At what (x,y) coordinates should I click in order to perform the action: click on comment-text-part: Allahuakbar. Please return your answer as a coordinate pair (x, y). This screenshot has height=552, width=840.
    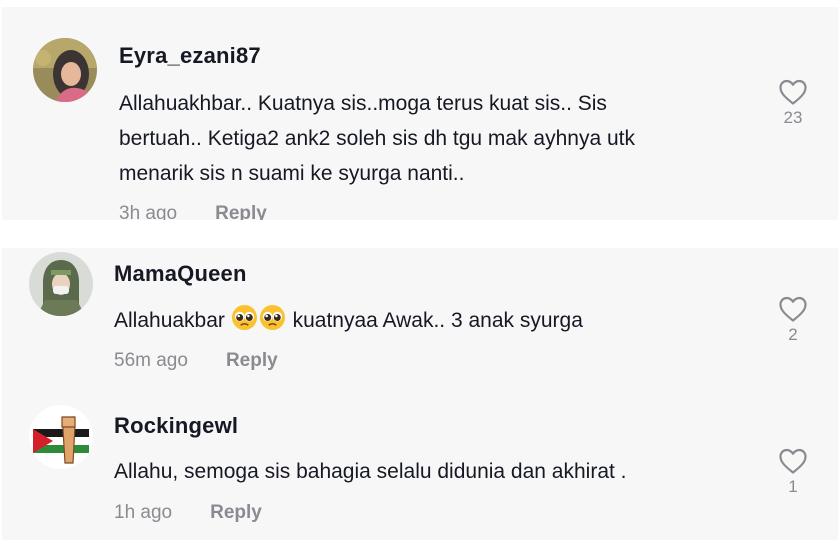
    Looking at the image, I should click on (169, 320).